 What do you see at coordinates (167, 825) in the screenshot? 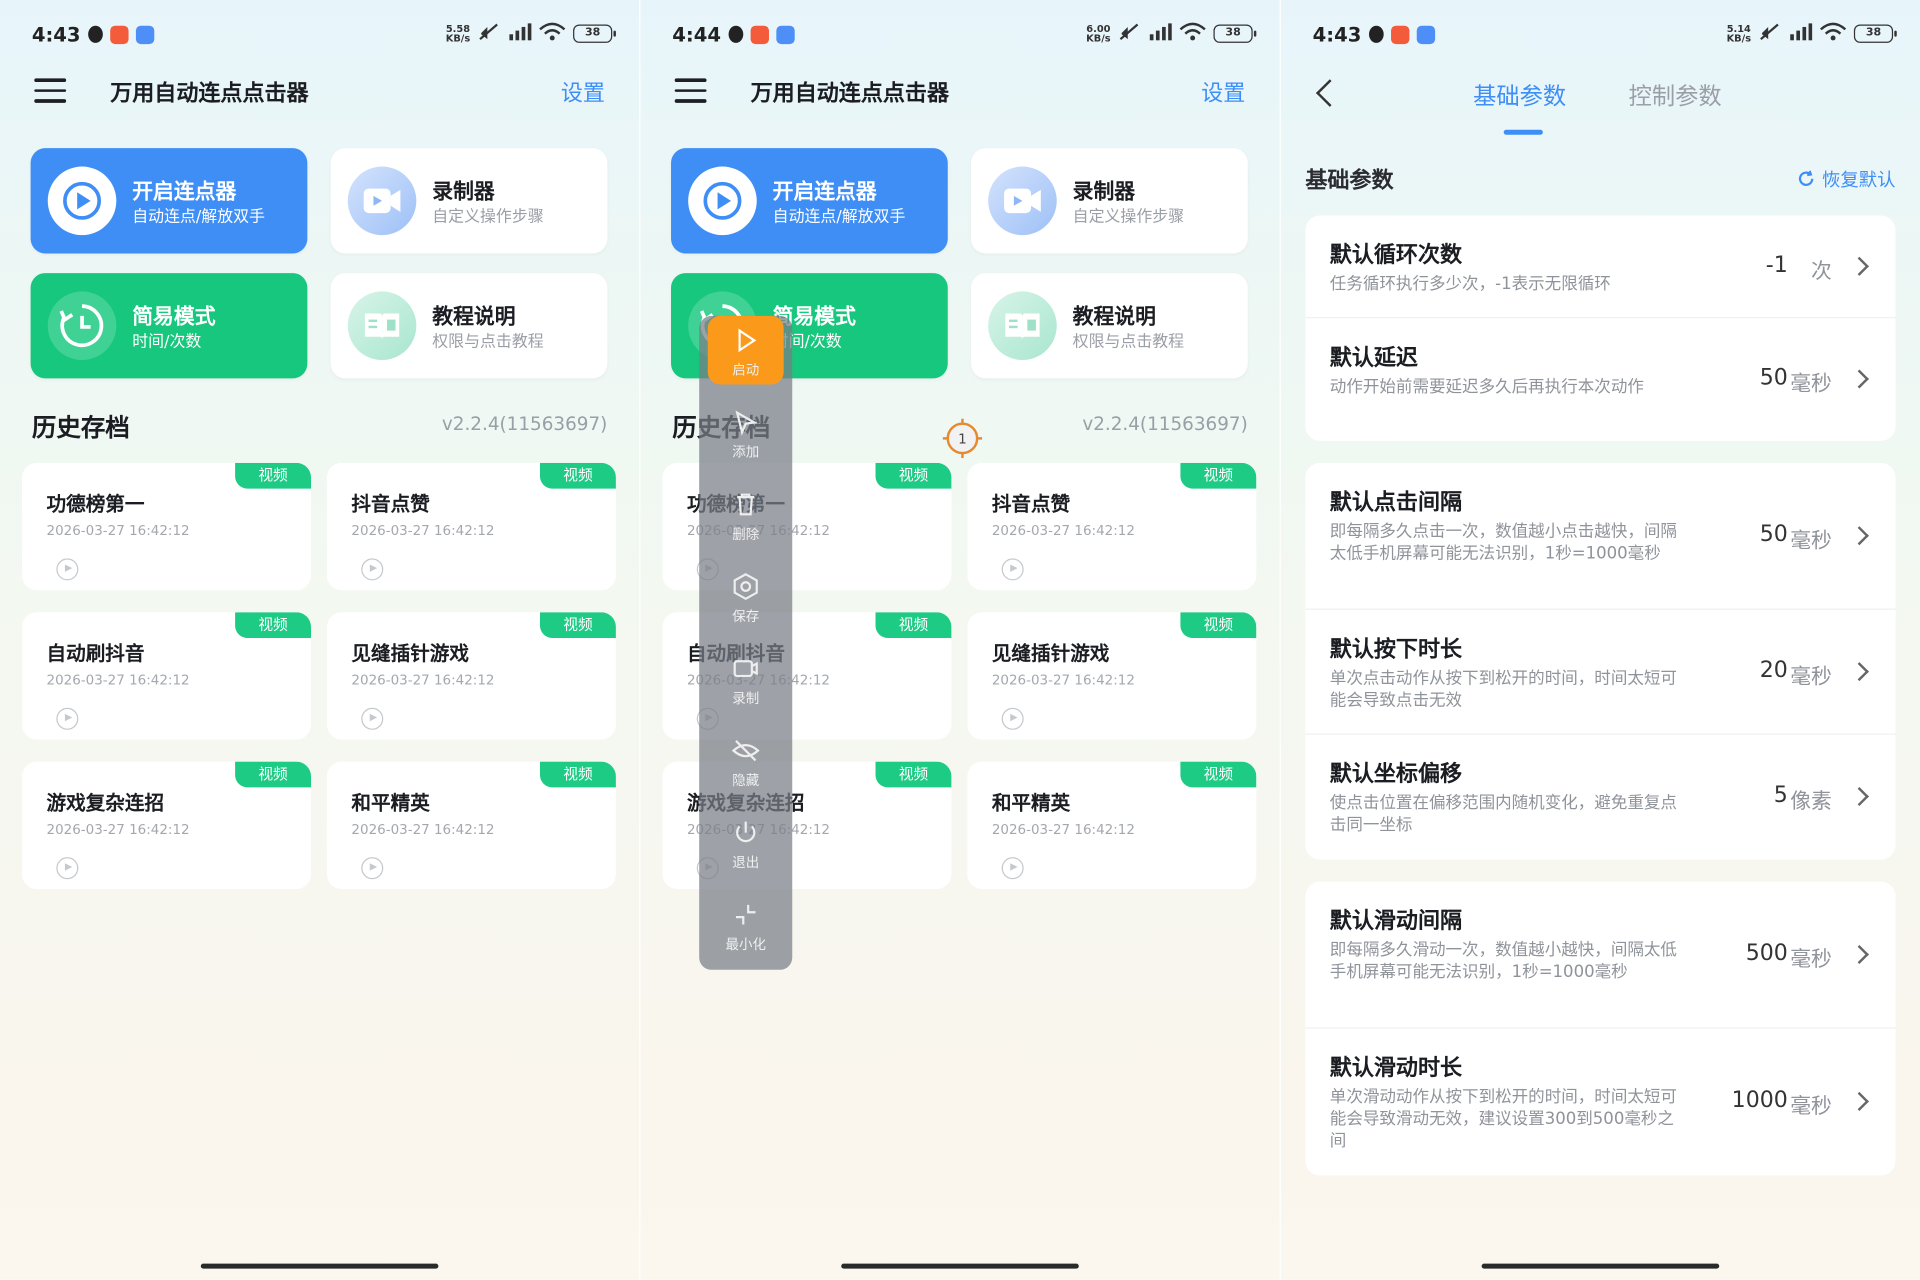
I see `history-card: 视频游戏复杂连招 2026-03-27 16:42:12` at bounding box center [167, 825].